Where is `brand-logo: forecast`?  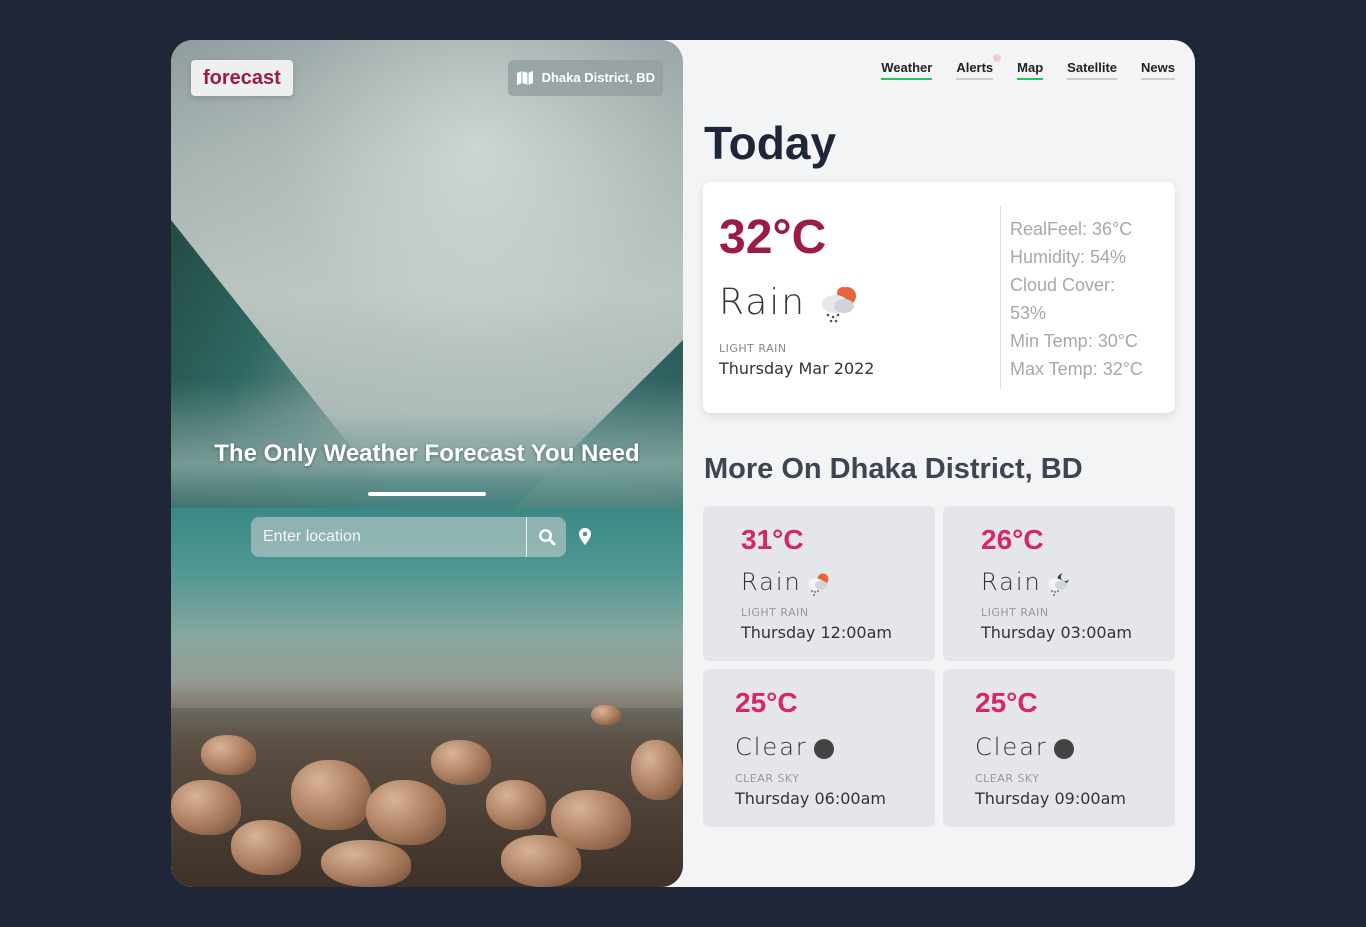
brand-logo: forecast is located at coordinates (242, 78).